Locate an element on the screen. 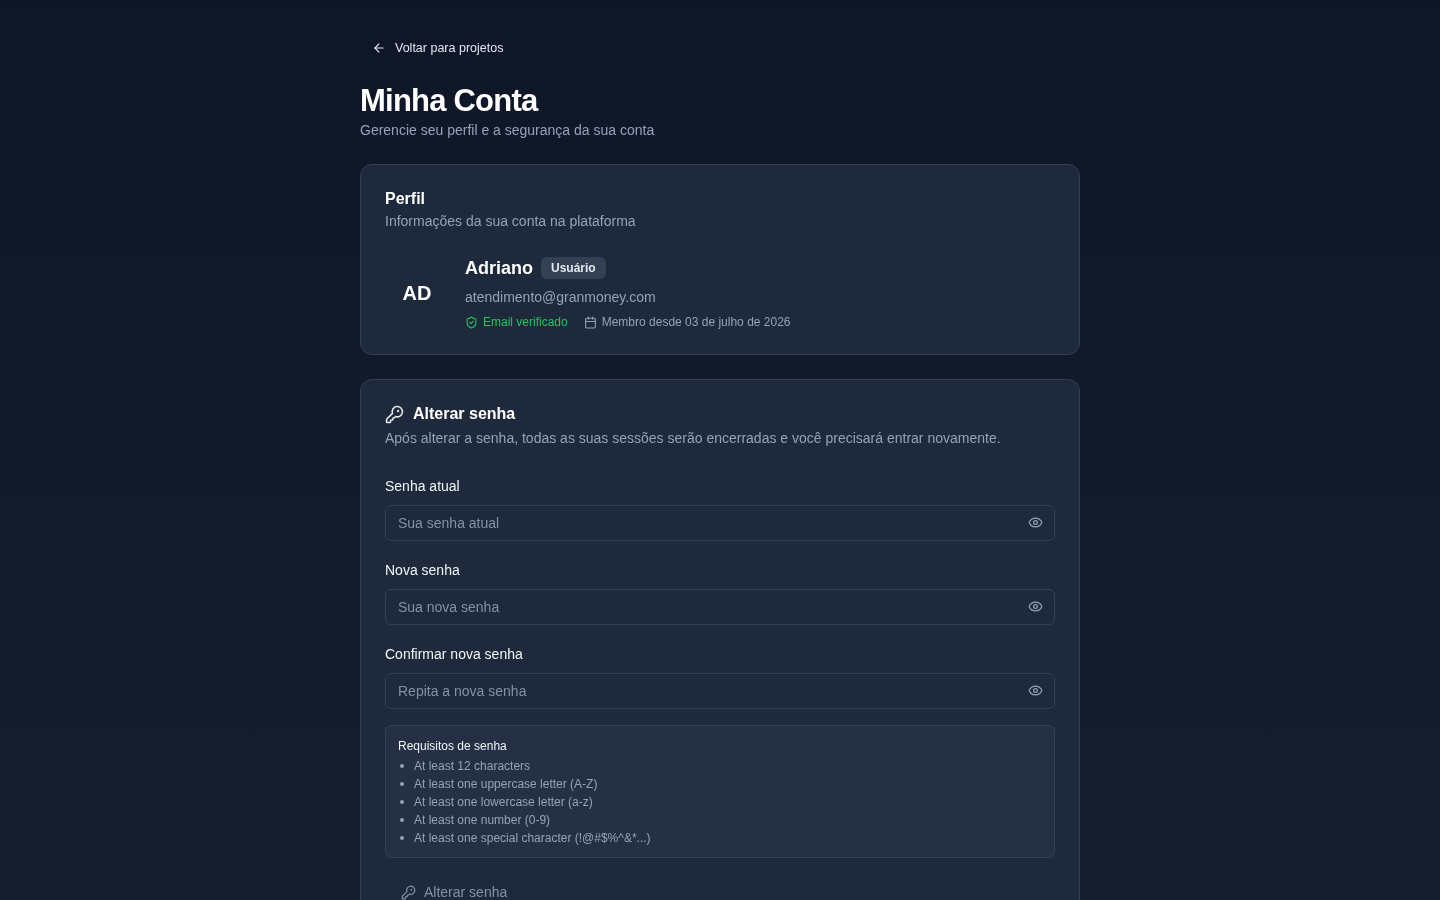 The image size is (1440, 900). email-status: Email verificado is located at coordinates (525, 322).